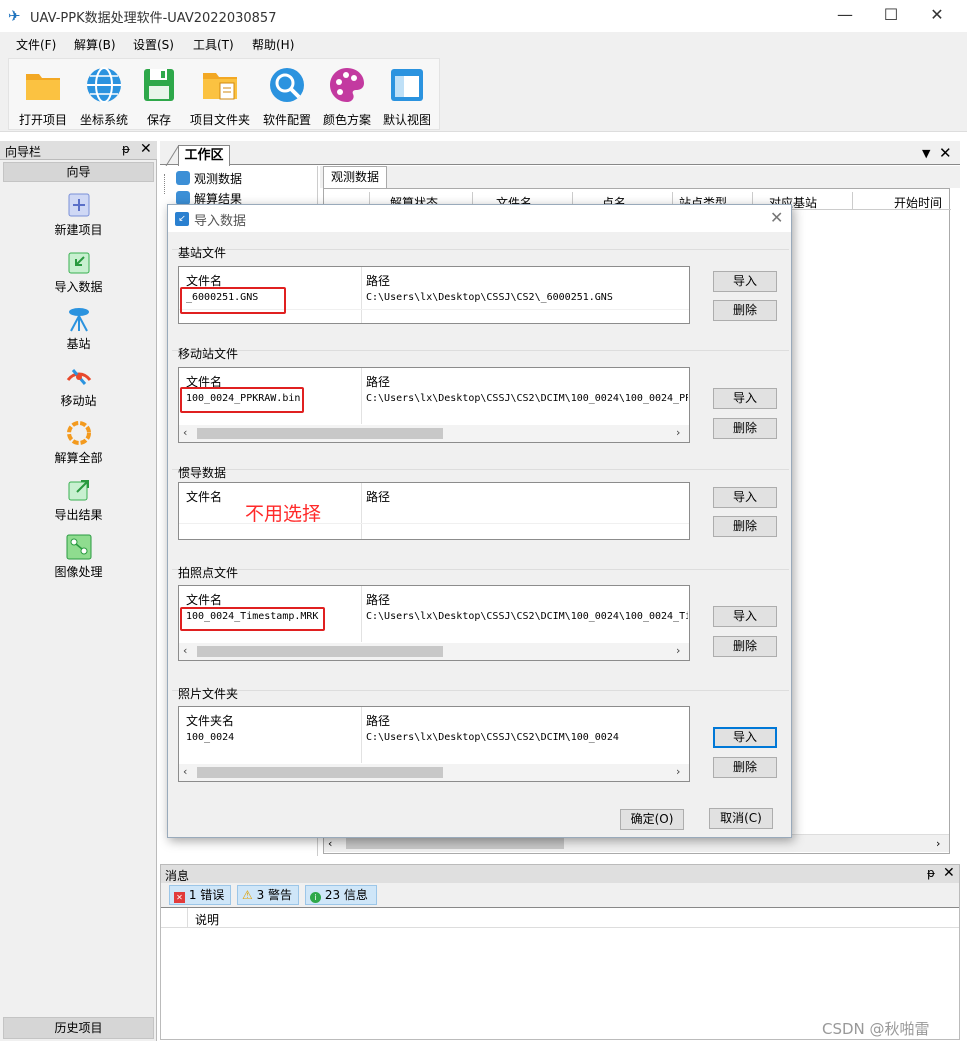 The image size is (967, 1047). I want to click on default-view-button: 默认视图, so click(407, 97).